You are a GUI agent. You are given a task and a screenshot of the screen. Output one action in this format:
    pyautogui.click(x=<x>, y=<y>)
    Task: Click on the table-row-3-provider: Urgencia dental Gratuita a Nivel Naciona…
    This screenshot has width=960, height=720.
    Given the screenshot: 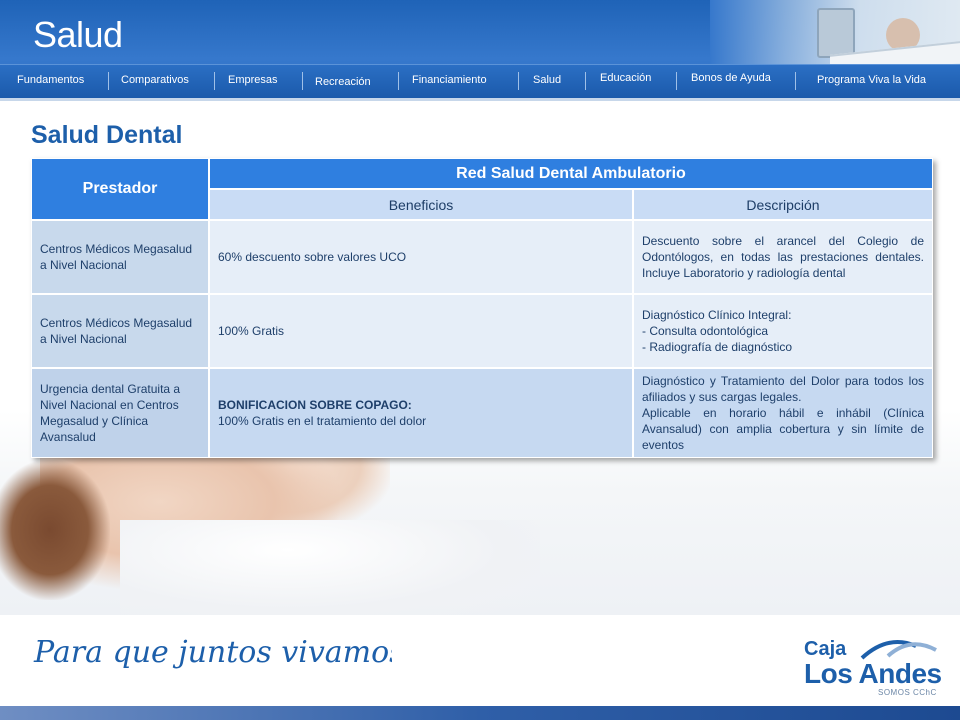 What is the action you would take?
    pyautogui.click(x=120, y=413)
    